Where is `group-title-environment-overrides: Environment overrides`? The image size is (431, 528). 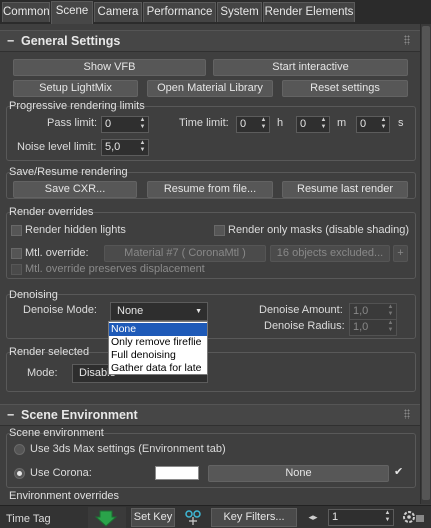
group-title-environment-overrides: Environment overrides is located at coordinates (64, 496).